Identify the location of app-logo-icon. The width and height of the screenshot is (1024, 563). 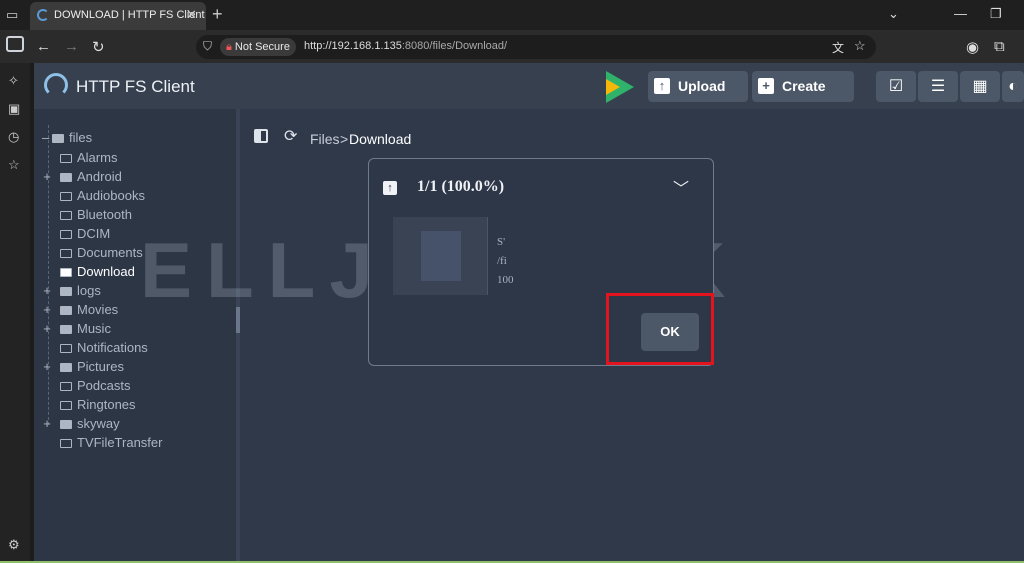
(56, 85).